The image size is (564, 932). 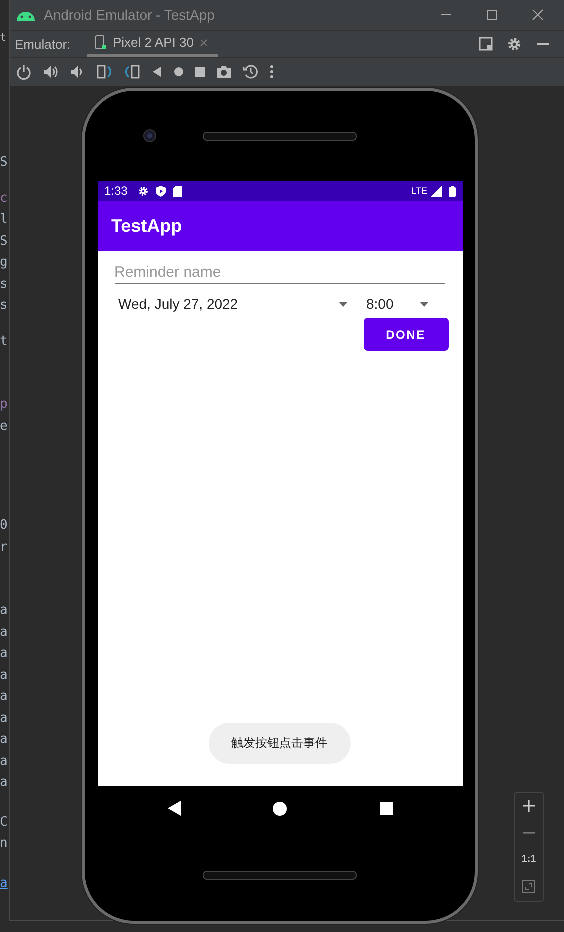 What do you see at coordinates (116, 191) in the screenshot?
I see `status-time: 1:33` at bounding box center [116, 191].